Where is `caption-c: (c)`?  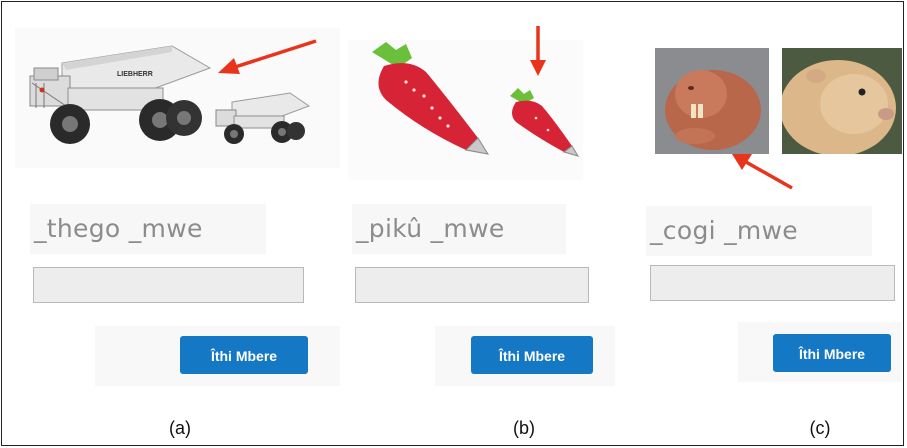 caption-c: (c) is located at coordinates (820, 428).